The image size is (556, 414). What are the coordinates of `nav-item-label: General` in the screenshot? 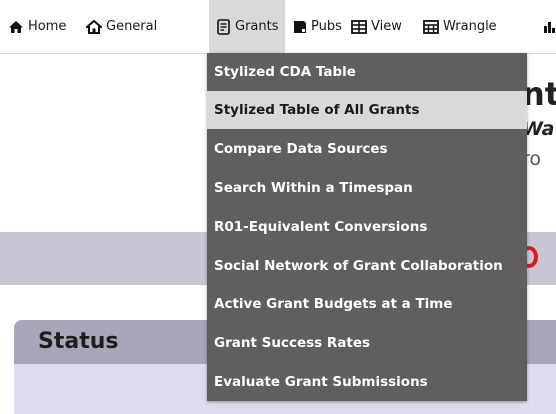 It's located at (132, 26).